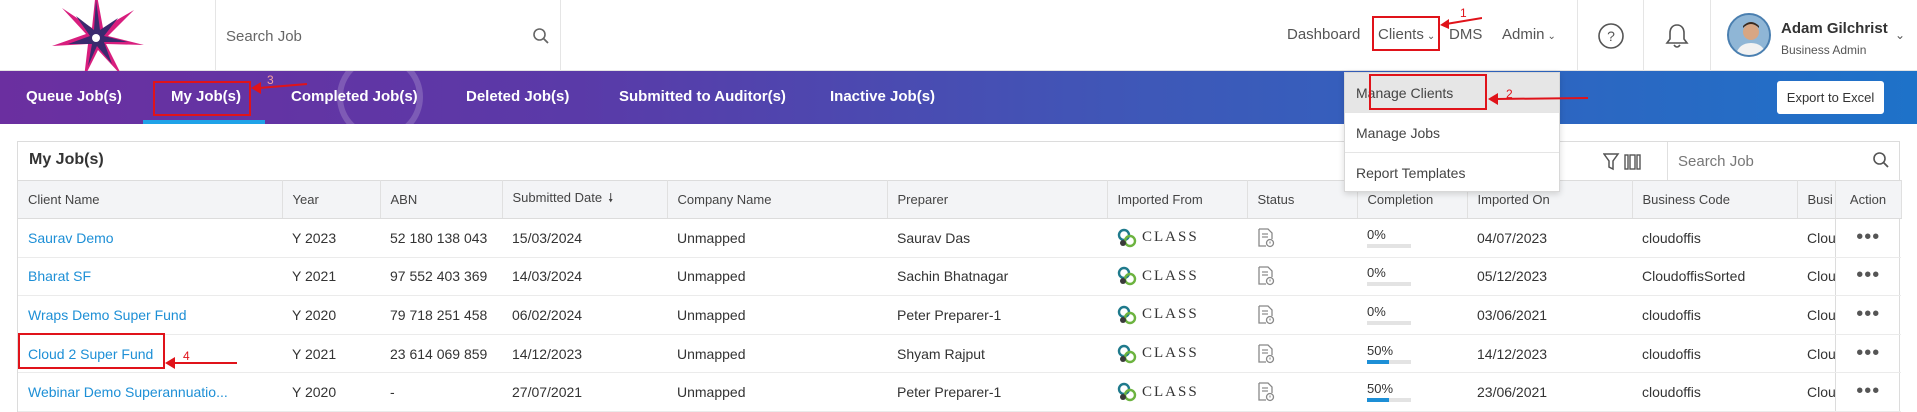 This screenshot has width=1917, height=412. I want to click on column-header: Company Name, so click(777, 199).